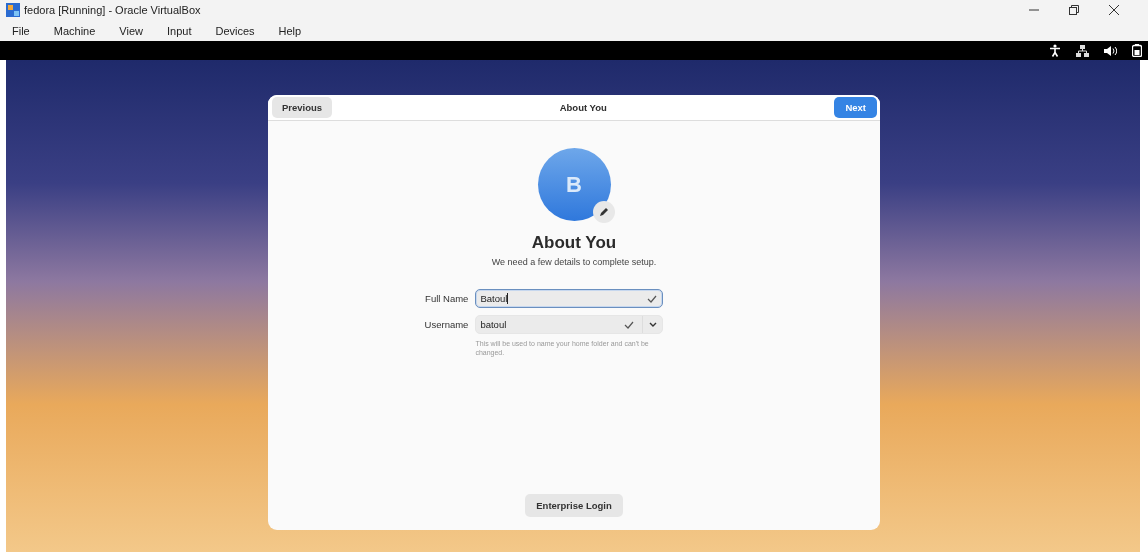 This screenshot has height=552, width=1148. What do you see at coordinates (1114, 10) in the screenshot?
I see `close-icon` at bounding box center [1114, 10].